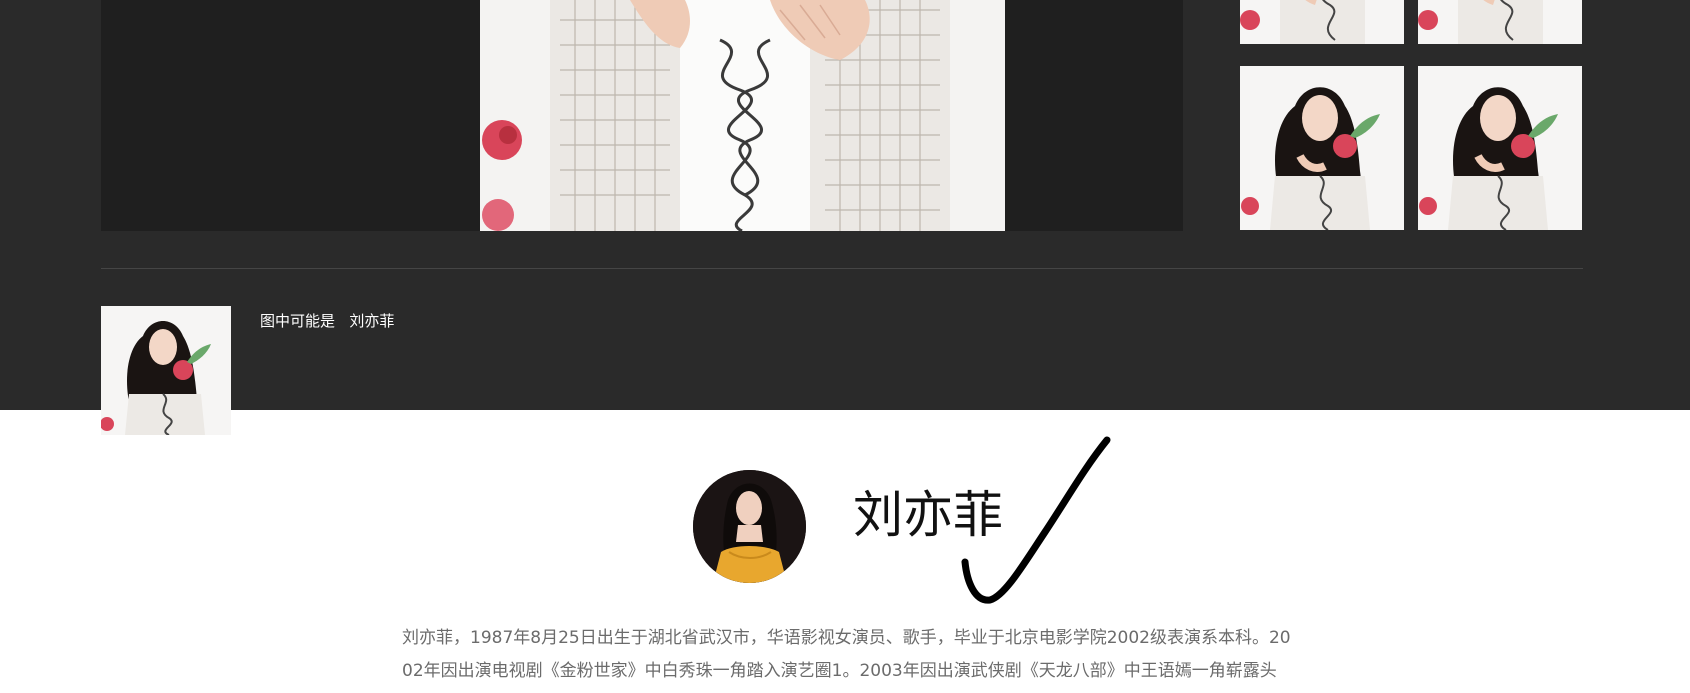 The image size is (1690, 693). I want to click on caption-thumbnail, so click(166, 370).